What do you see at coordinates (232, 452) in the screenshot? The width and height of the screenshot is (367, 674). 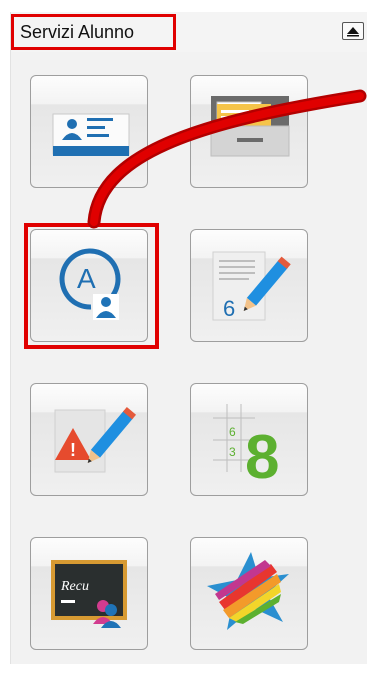 I see `small-grade-3: 3` at bounding box center [232, 452].